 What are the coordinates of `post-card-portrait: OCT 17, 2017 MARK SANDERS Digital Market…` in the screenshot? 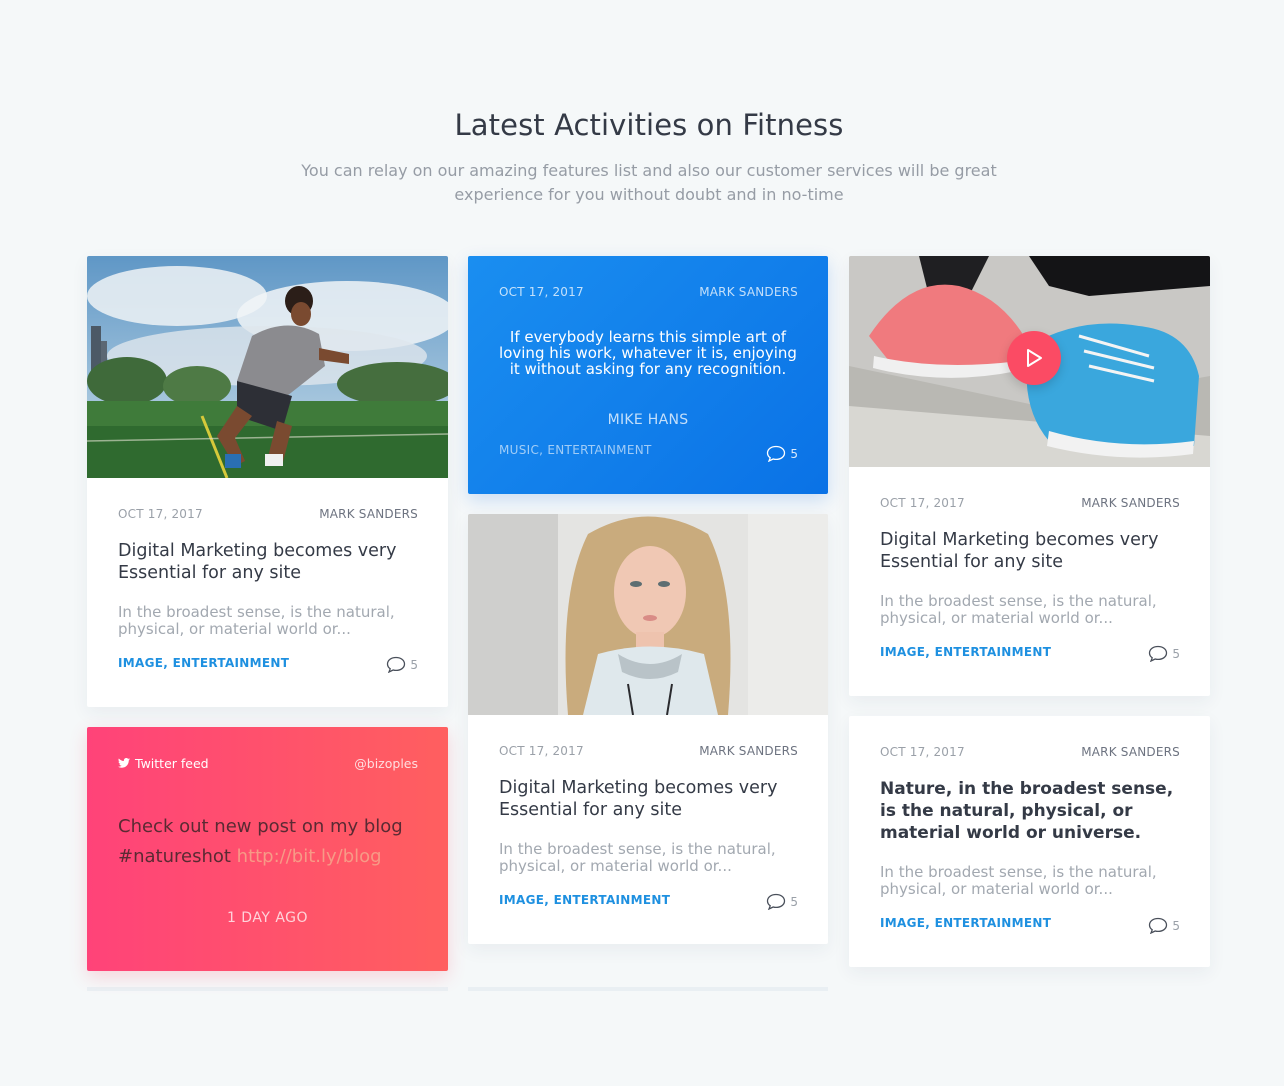 It's located at (648, 729).